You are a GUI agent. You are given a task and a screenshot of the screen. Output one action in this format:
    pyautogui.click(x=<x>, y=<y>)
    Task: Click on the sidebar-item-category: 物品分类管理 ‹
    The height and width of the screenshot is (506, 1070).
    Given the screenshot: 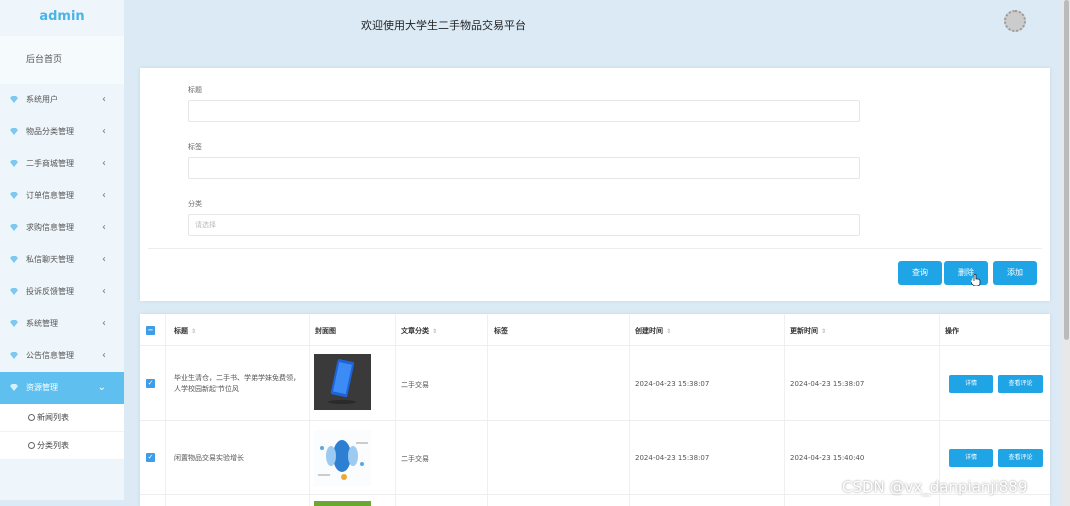 What is the action you would take?
    pyautogui.click(x=62, y=132)
    